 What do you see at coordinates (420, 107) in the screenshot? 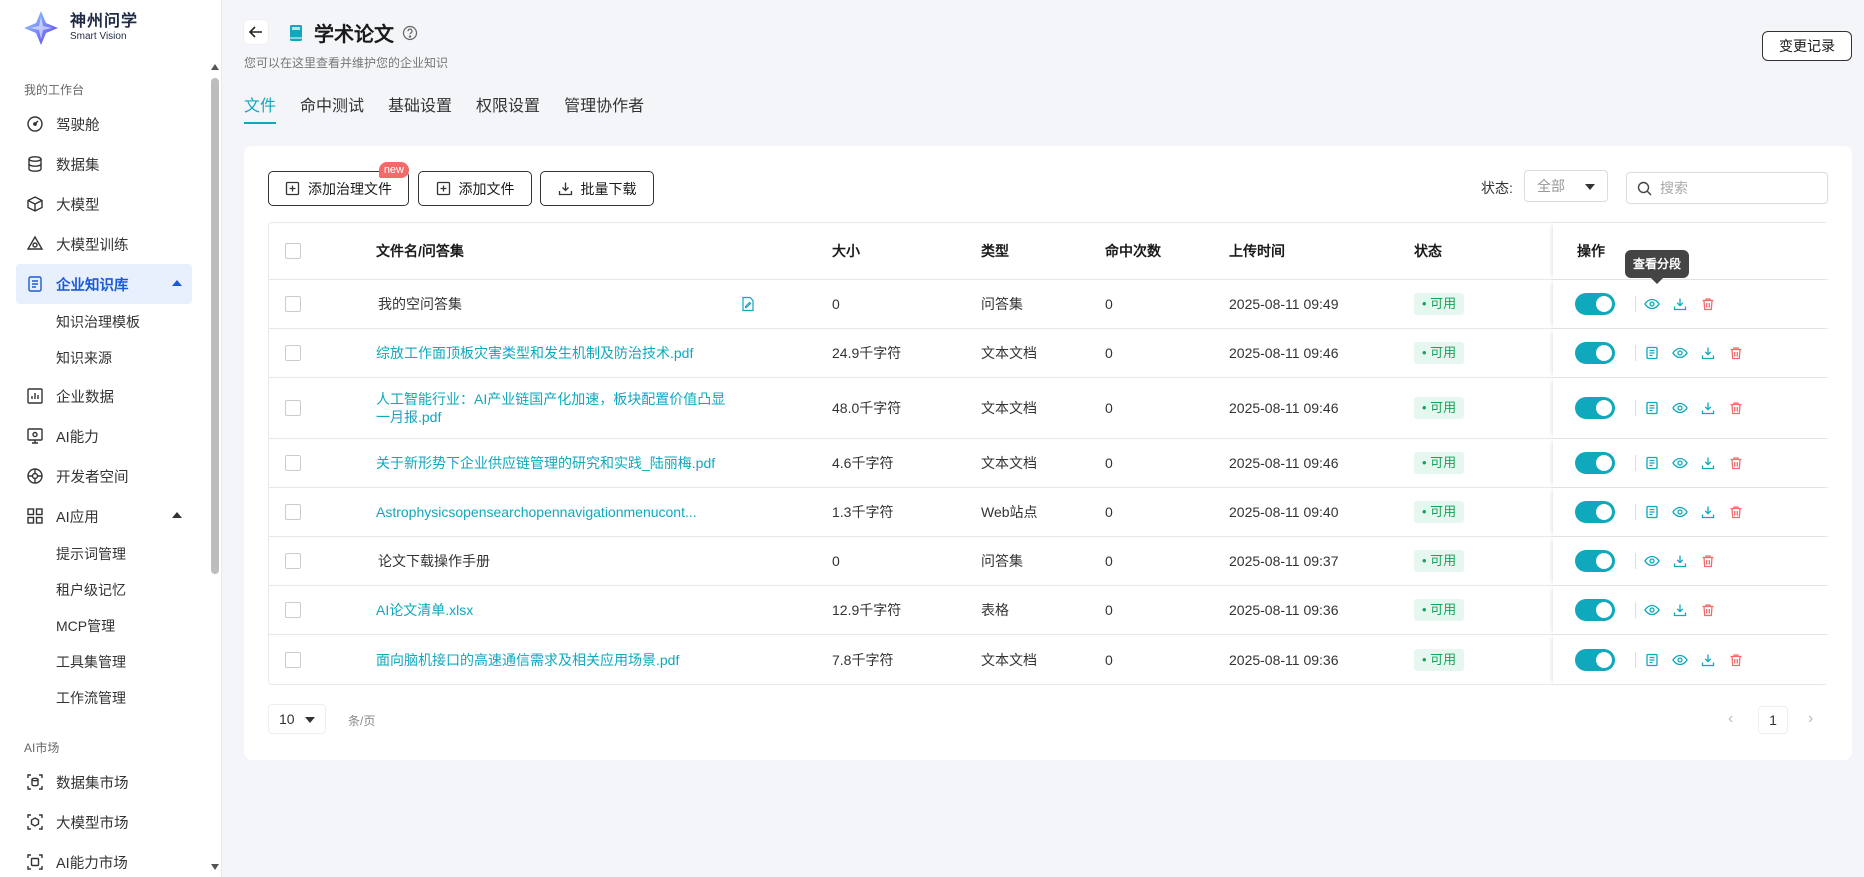
I see `tab-basic-settings: 基础设置` at bounding box center [420, 107].